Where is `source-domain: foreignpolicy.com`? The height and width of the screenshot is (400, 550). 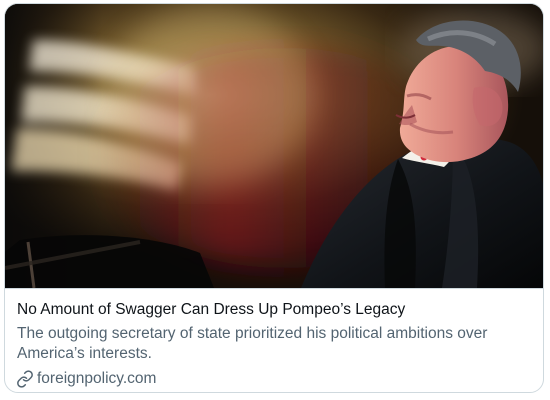 source-domain: foreignpolicy.com is located at coordinates (96, 379).